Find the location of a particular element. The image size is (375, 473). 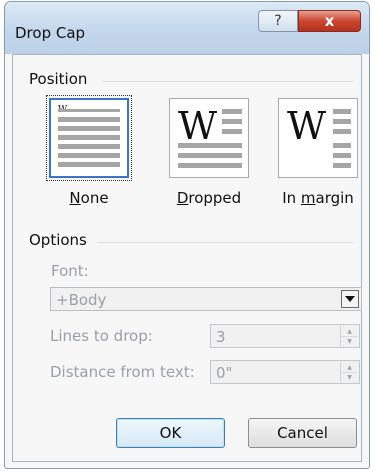

title-bar: Drop Cap ? x is located at coordinates (187, 28).